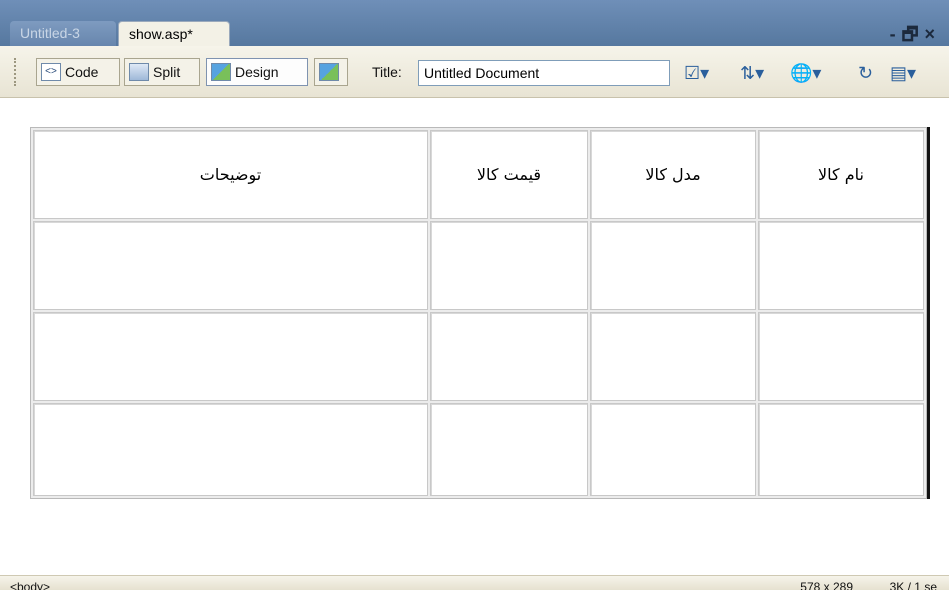  What do you see at coordinates (932, 34) in the screenshot?
I see `close-icon: ×` at bounding box center [932, 34].